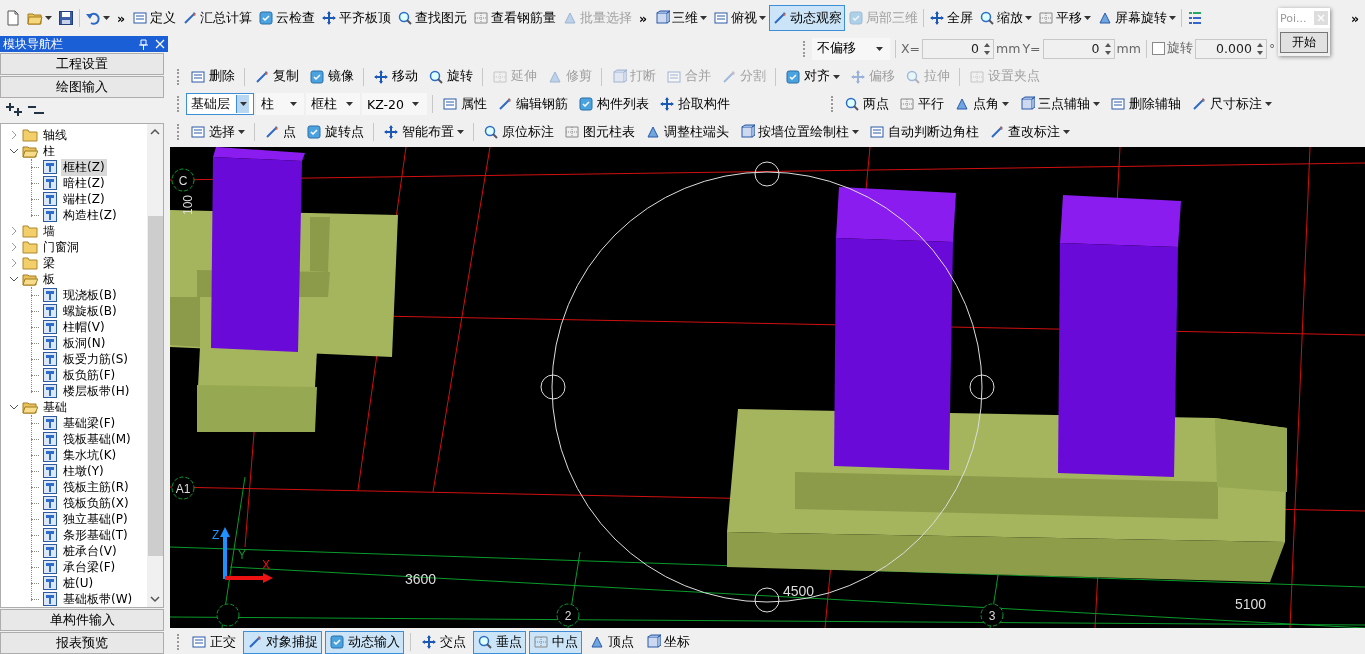 The height and width of the screenshot is (654, 1365). What do you see at coordinates (555, 642) in the screenshot?
I see `toolbar-button: 中点` at bounding box center [555, 642].